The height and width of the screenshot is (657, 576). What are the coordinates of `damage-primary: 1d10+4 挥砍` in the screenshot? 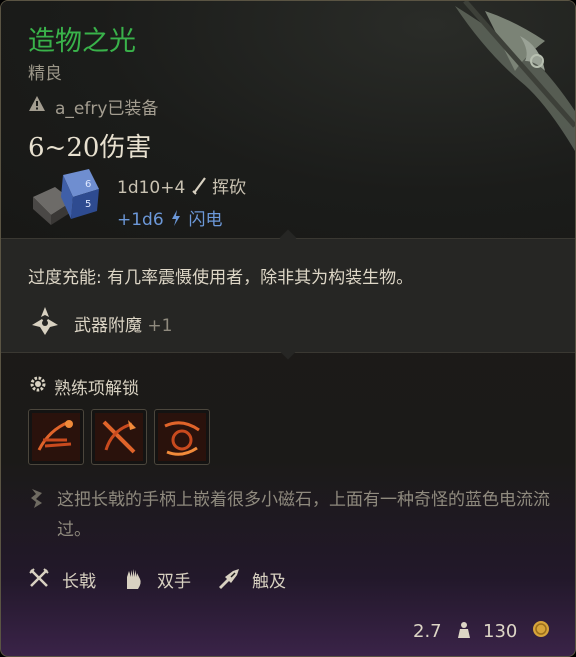 It's located at (181, 185).